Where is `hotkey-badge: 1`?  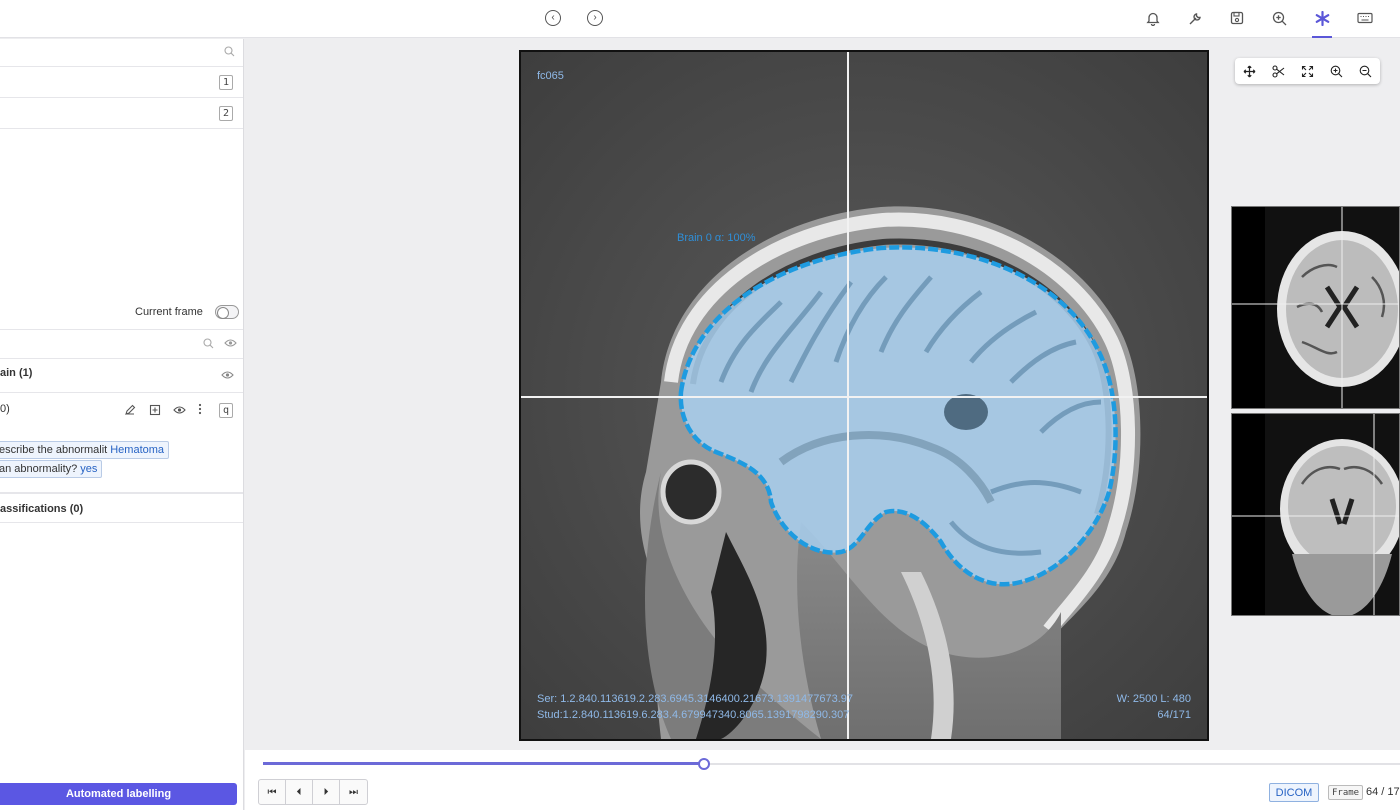 hotkey-badge: 1 is located at coordinates (226, 82).